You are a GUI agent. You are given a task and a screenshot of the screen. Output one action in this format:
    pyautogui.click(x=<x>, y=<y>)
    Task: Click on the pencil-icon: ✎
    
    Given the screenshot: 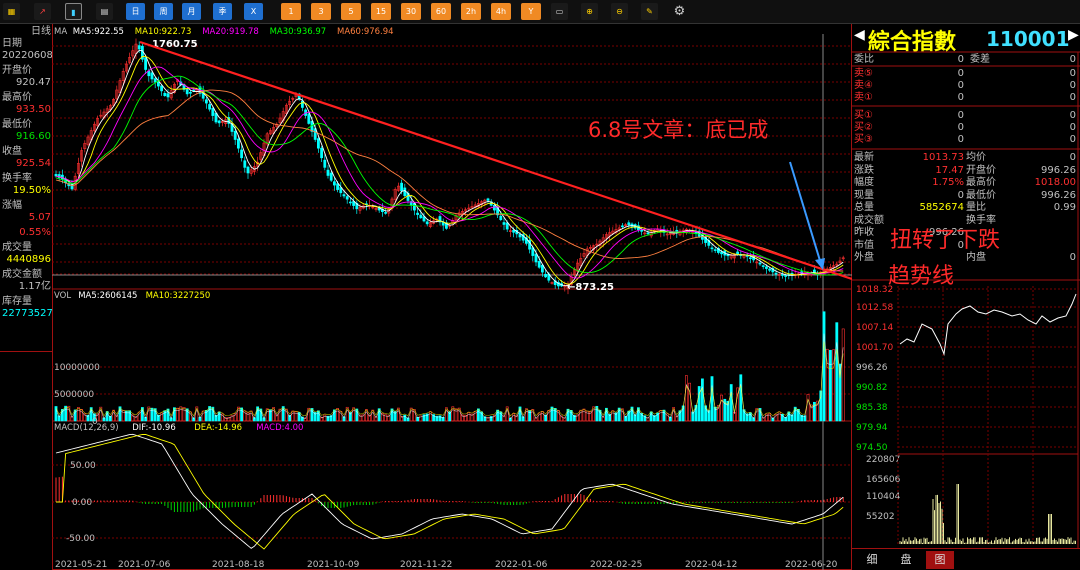 What is the action you would take?
    pyautogui.click(x=649, y=11)
    